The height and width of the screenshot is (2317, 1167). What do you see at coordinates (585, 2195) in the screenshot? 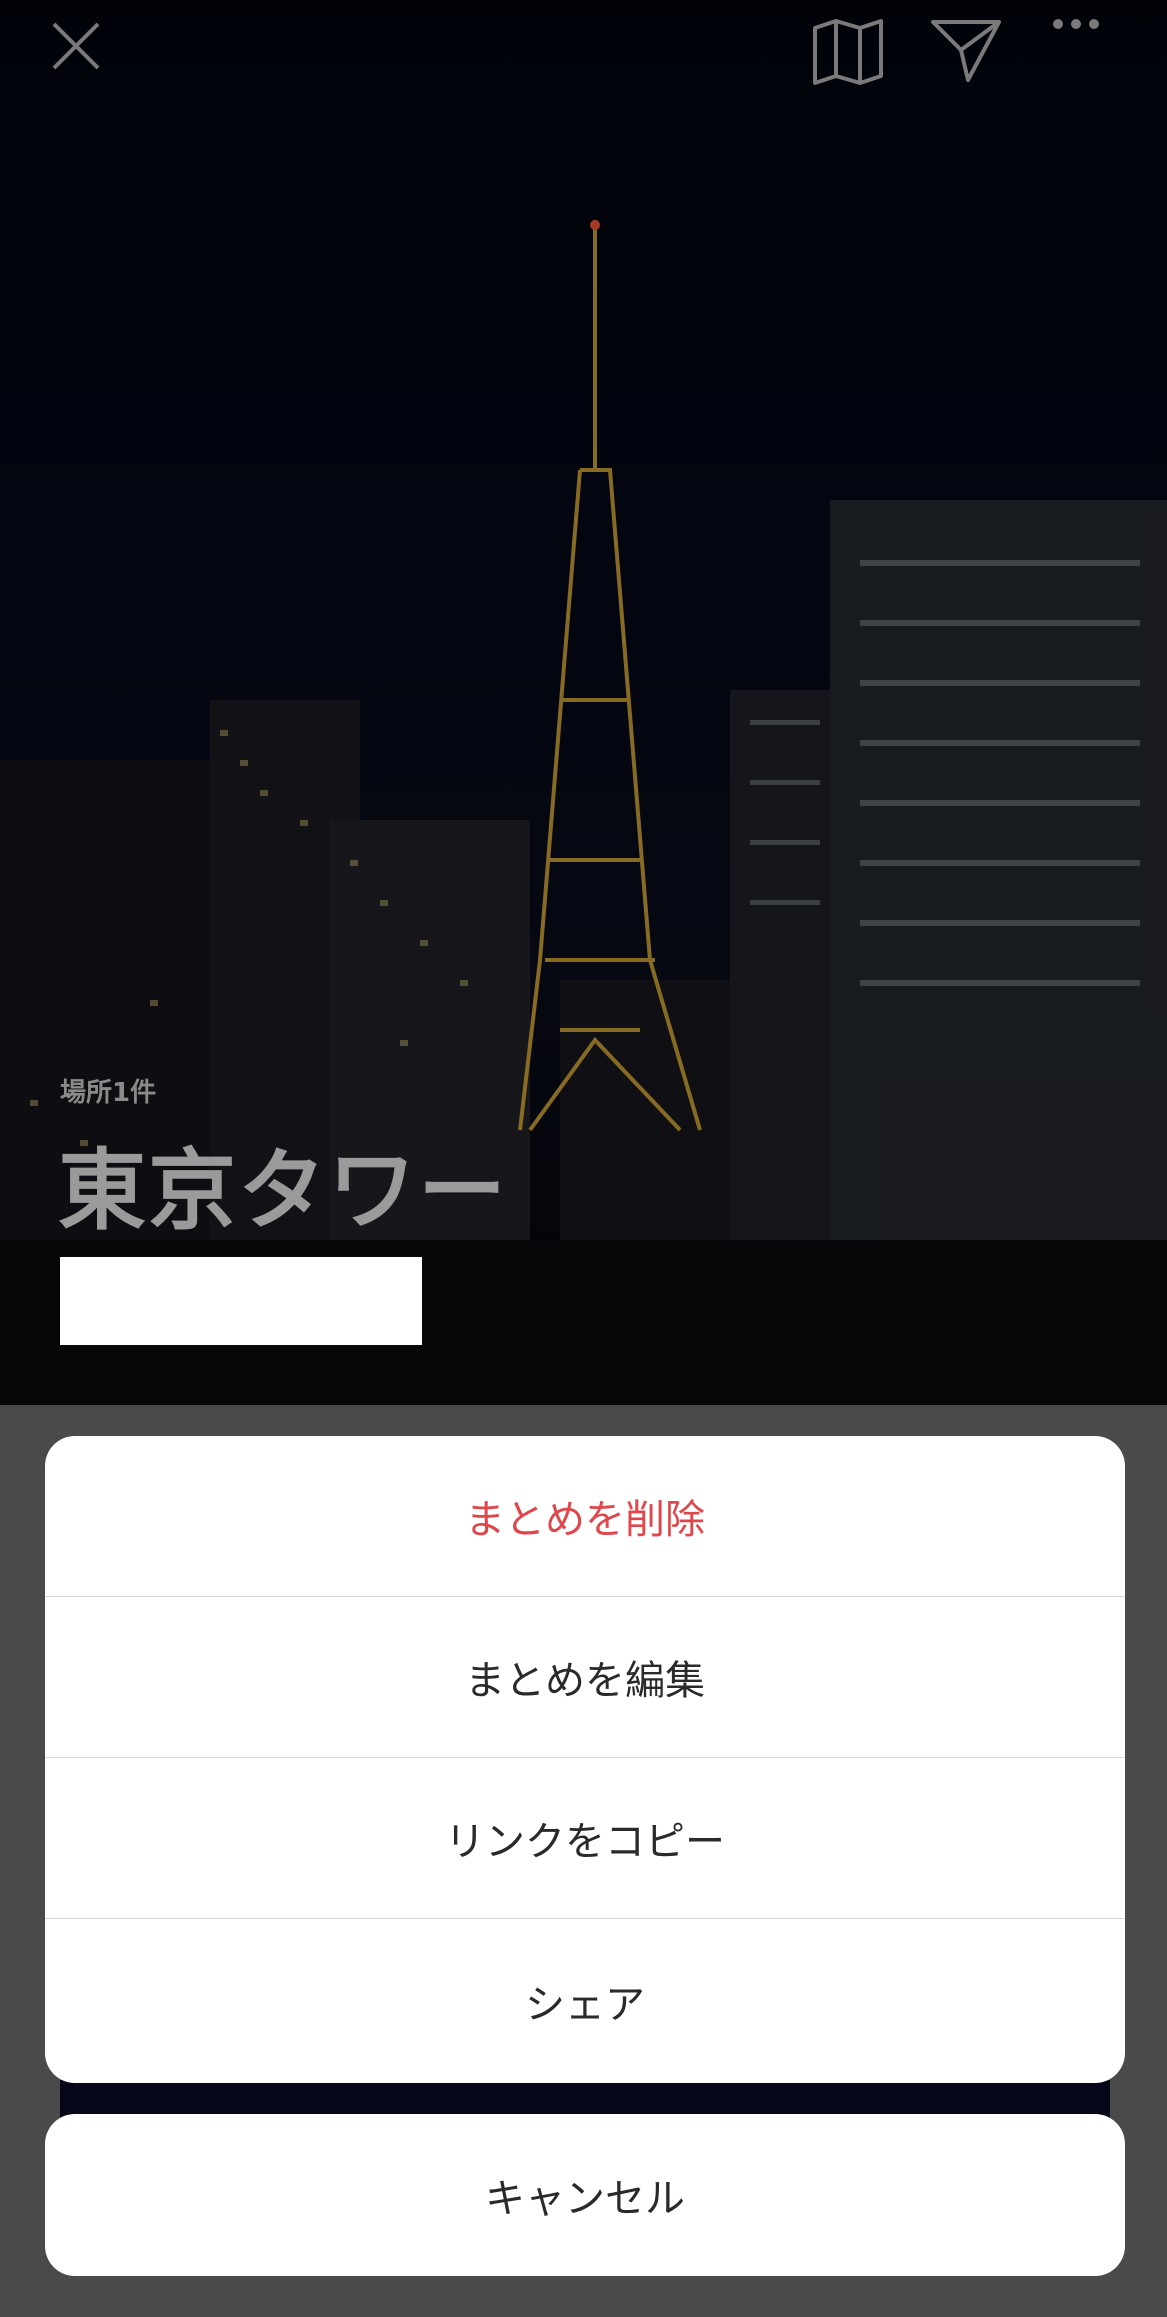
I see `cancel-button: キャンセル` at bounding box center [585, 2195].